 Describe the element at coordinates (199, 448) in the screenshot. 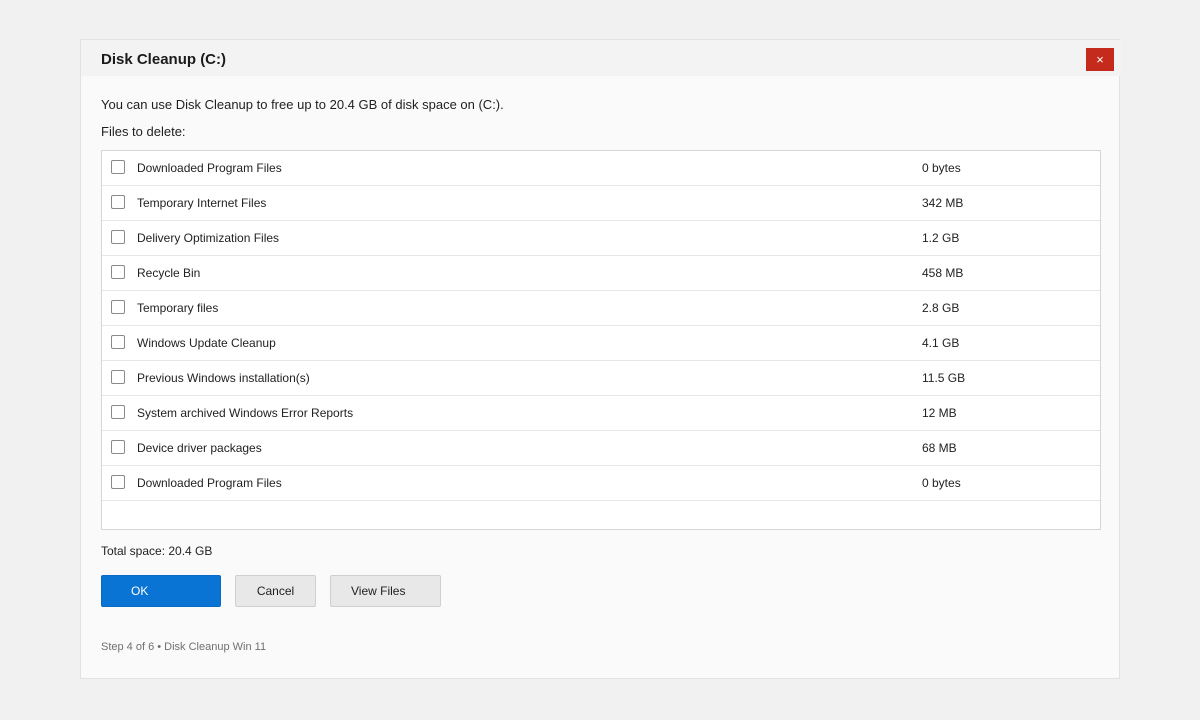

I see `file-name: Device driver packages` at that location.